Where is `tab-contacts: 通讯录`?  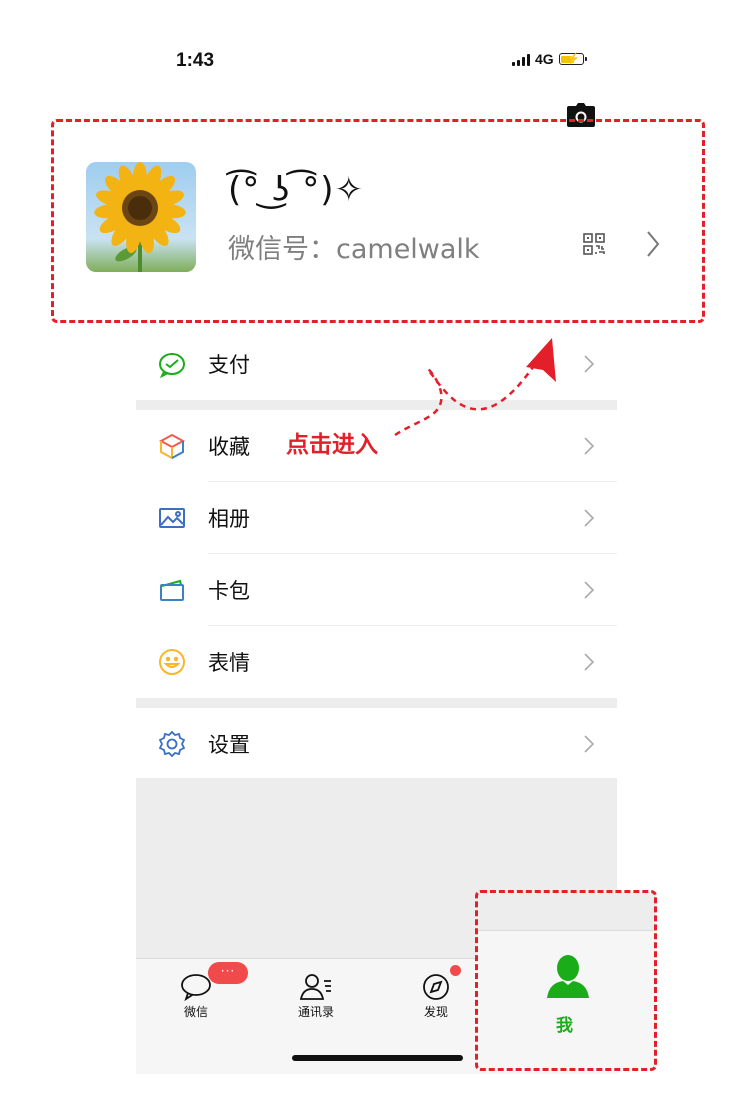 tab-contacts: 通讯录 is located at coordinates (316, 996).